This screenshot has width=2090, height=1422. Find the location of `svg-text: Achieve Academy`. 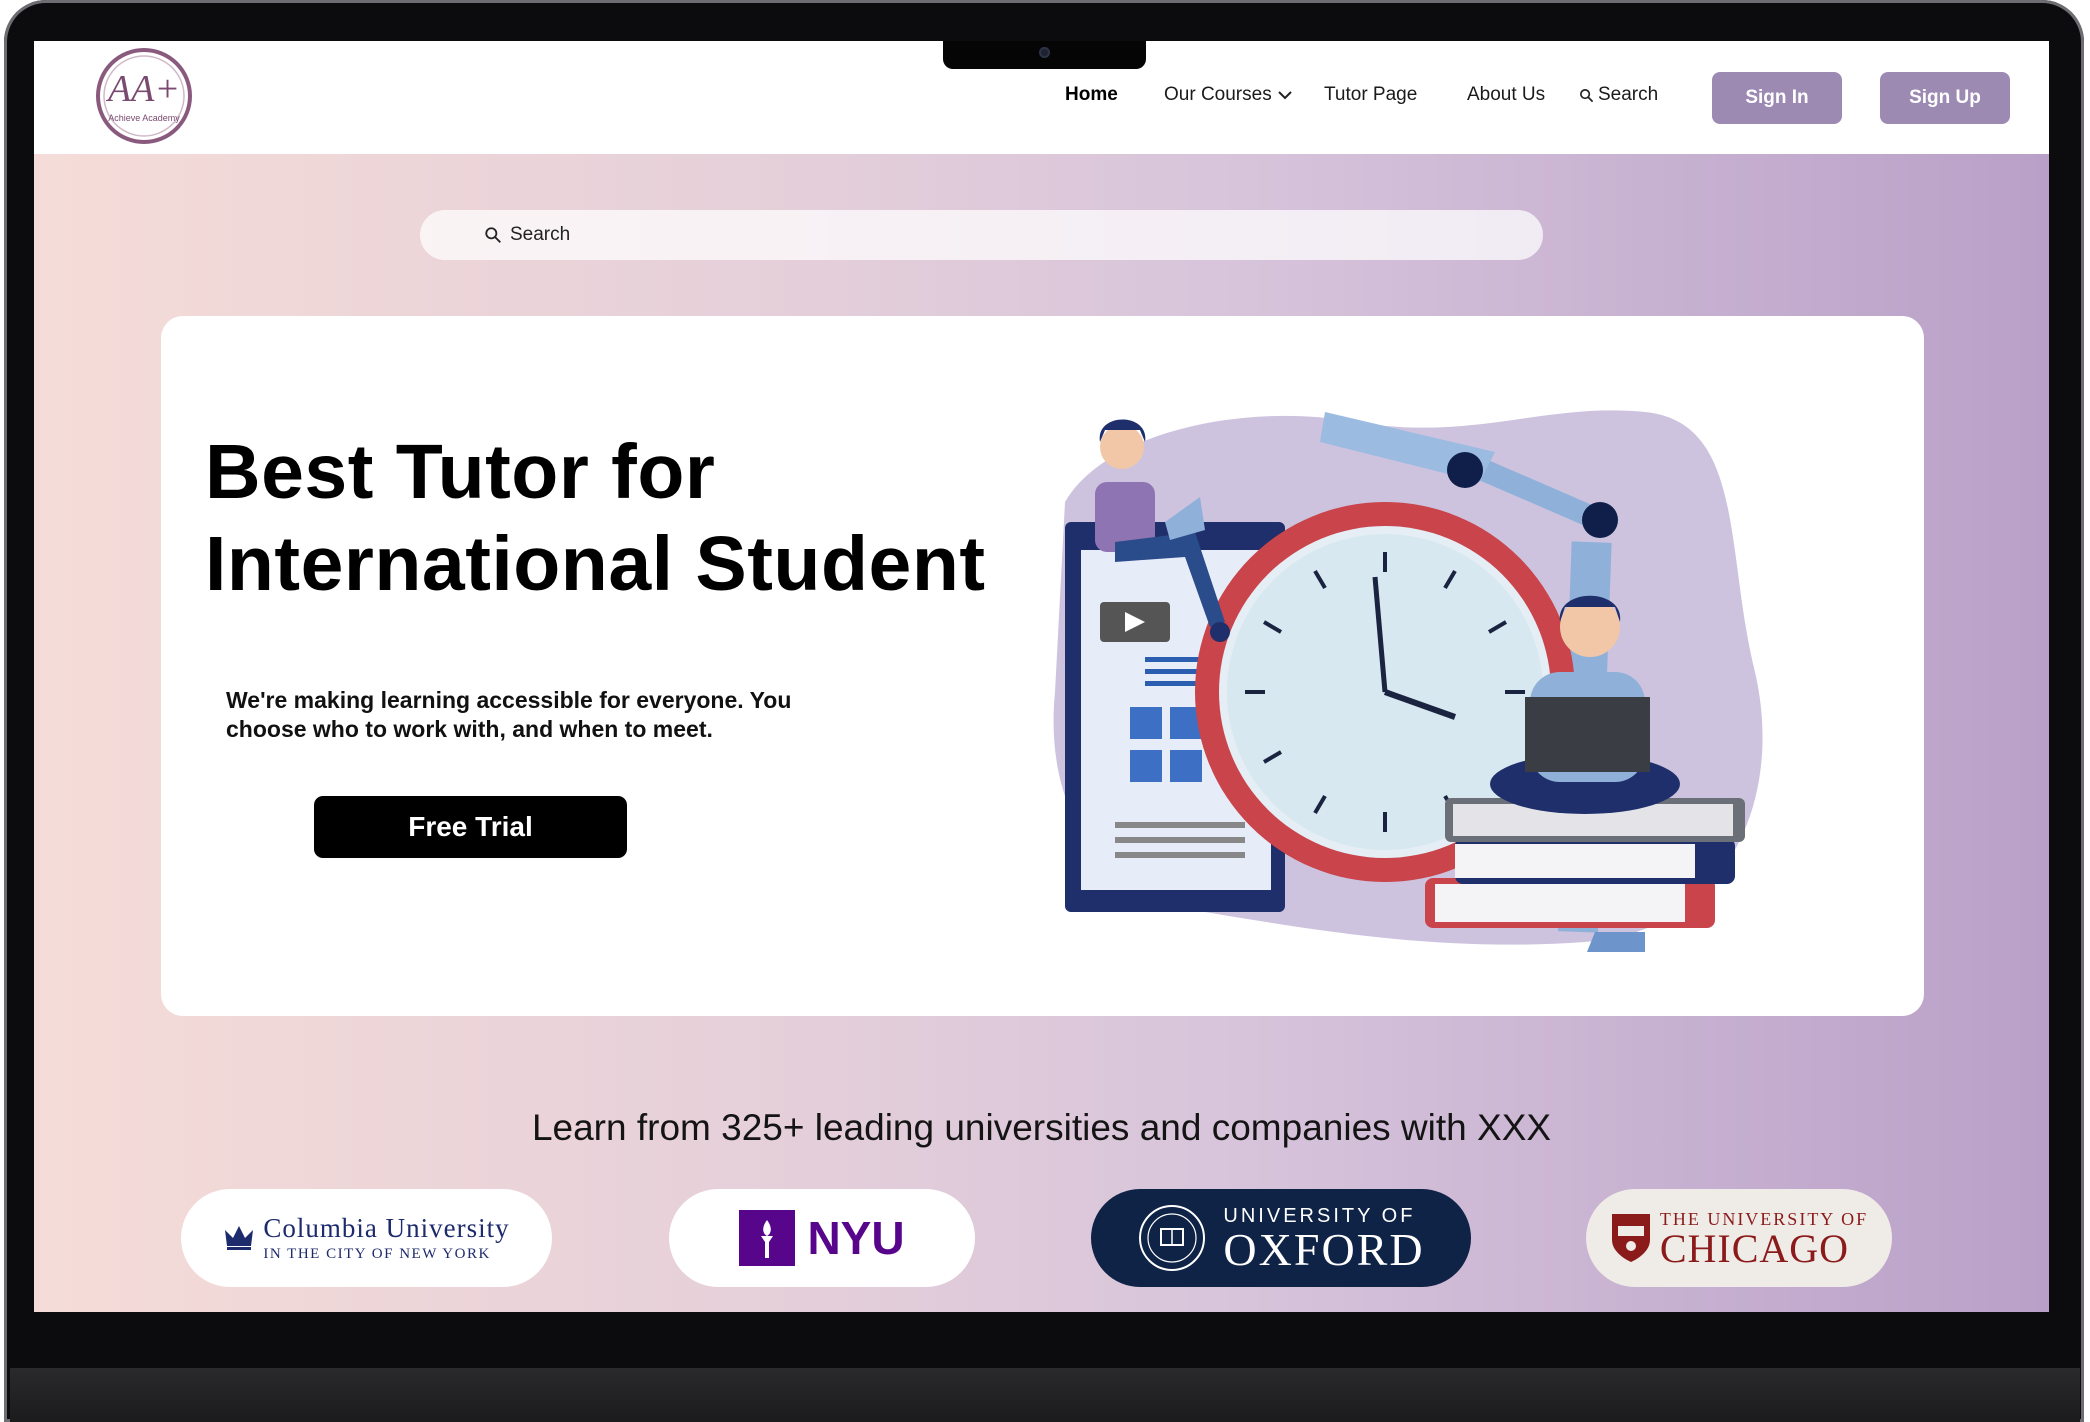

svg-text: Achieve Academy is located at coordinates (144, 118).